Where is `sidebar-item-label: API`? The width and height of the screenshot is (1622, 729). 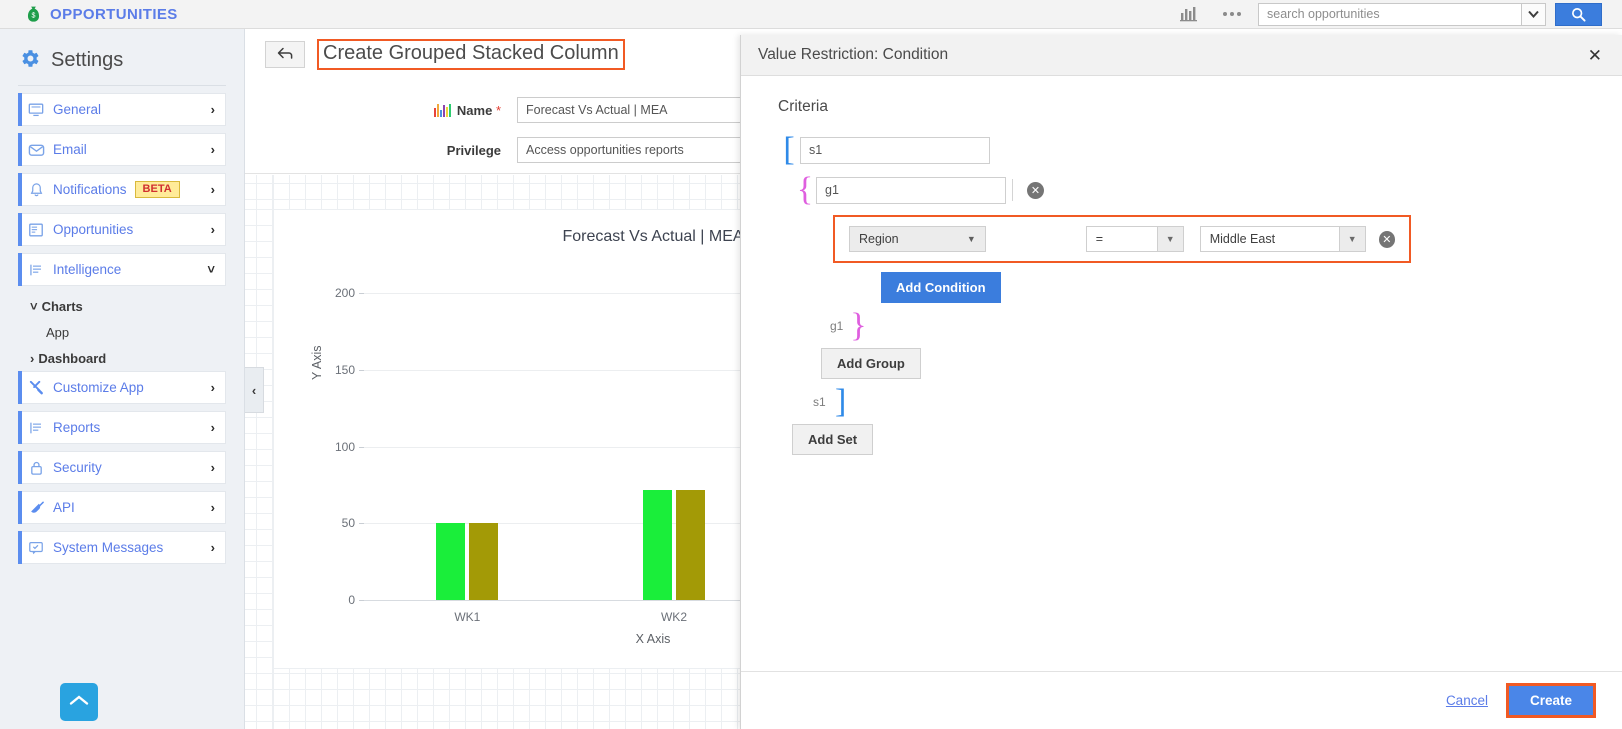 sidebar-item-label: API is located at coordinates (64, 507).